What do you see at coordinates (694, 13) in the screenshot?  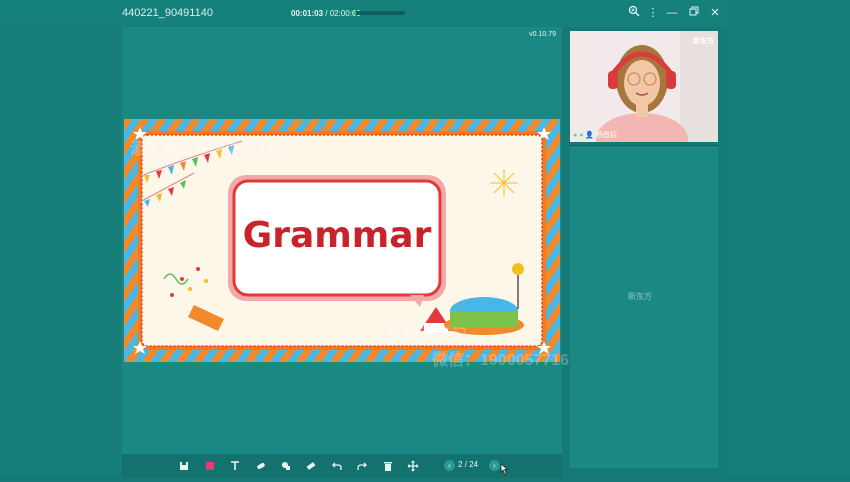 I see `restore-icon` at bounding box center [694, 13].